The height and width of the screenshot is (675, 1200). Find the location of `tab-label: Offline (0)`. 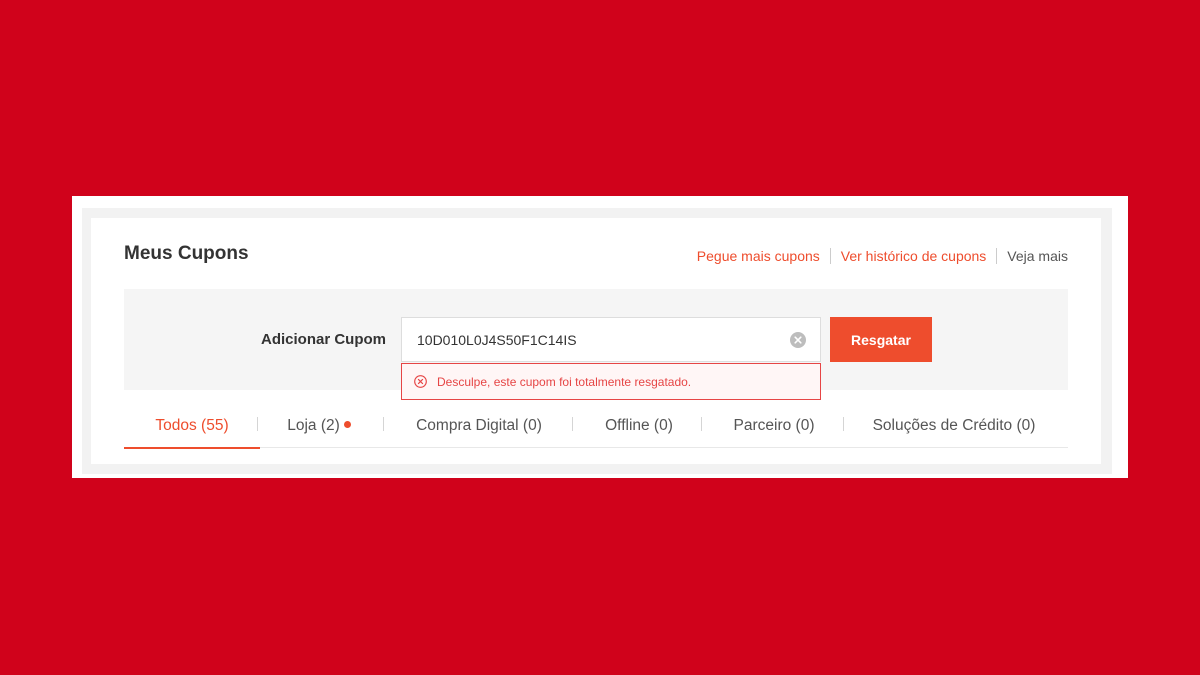

tab-label: Offline (0) is located at coordinates (639, 425).